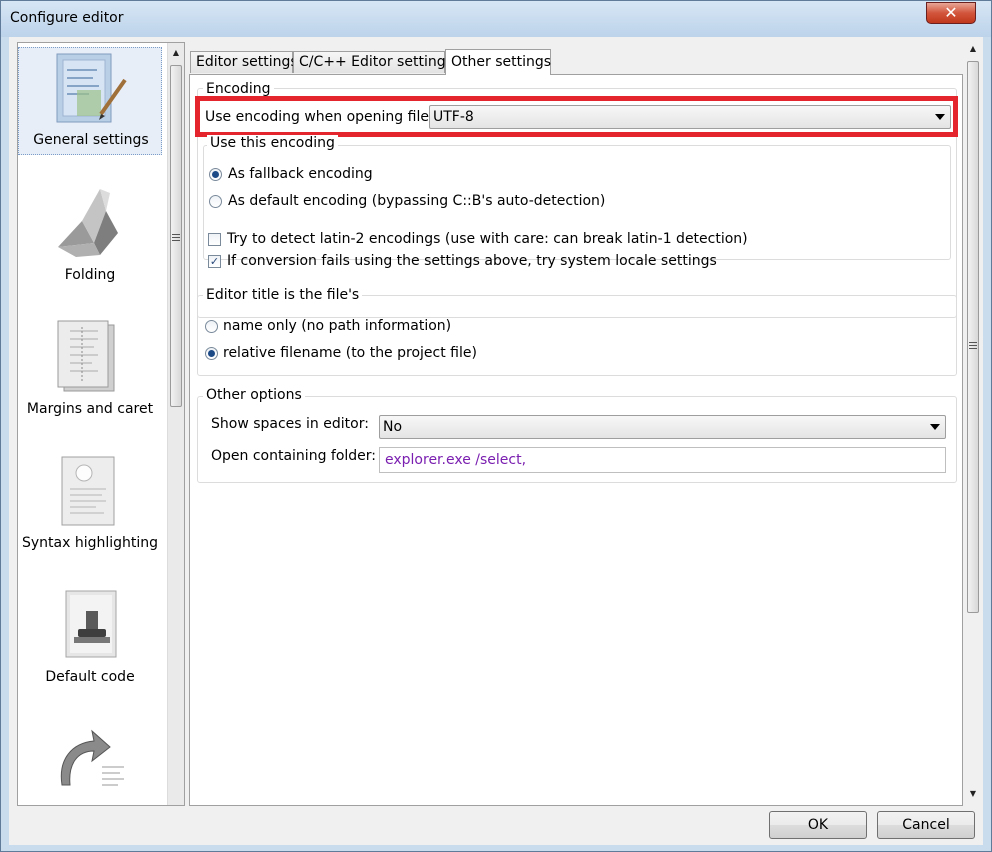 The image size is (992, 852). What do you see at coordinates (662, 427) in the screenshot?
I see `show-spaces-select: No` at bounding box center [662, 427].